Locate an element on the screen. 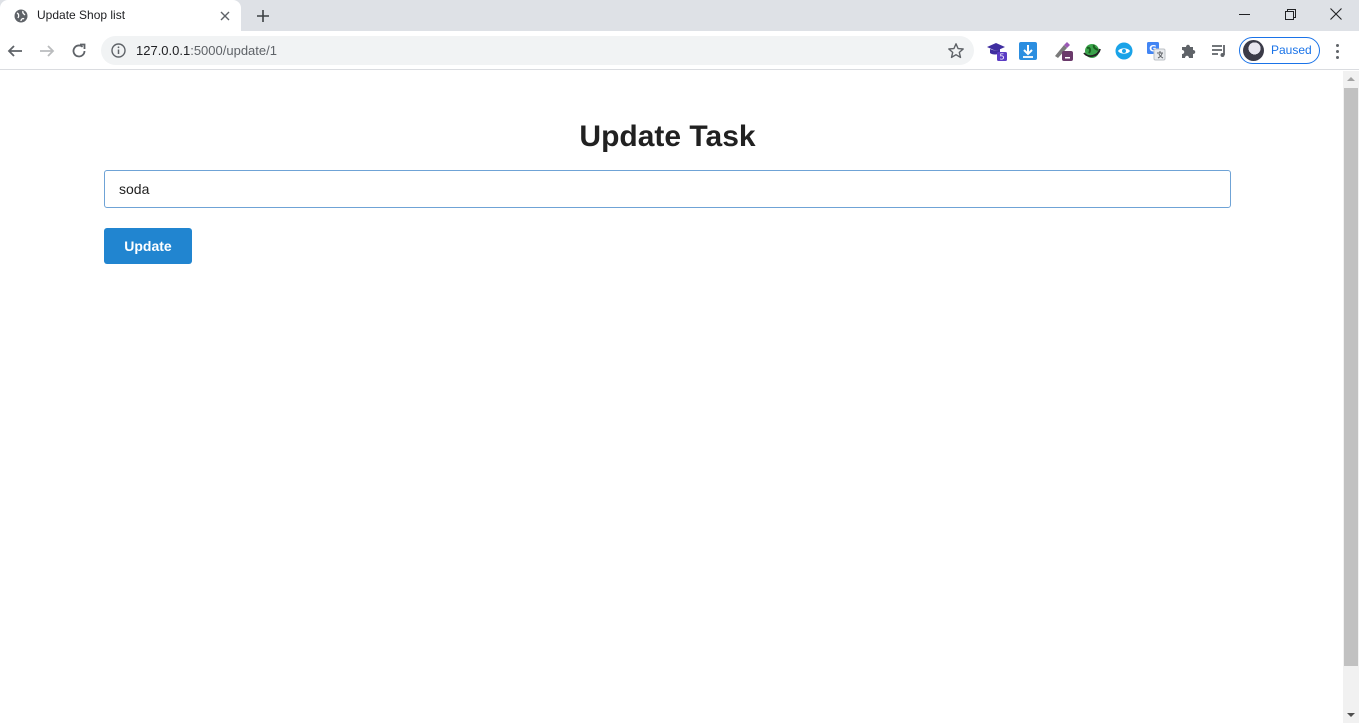  browser-tab: Update Shop list is located at coordinates (120, 15).